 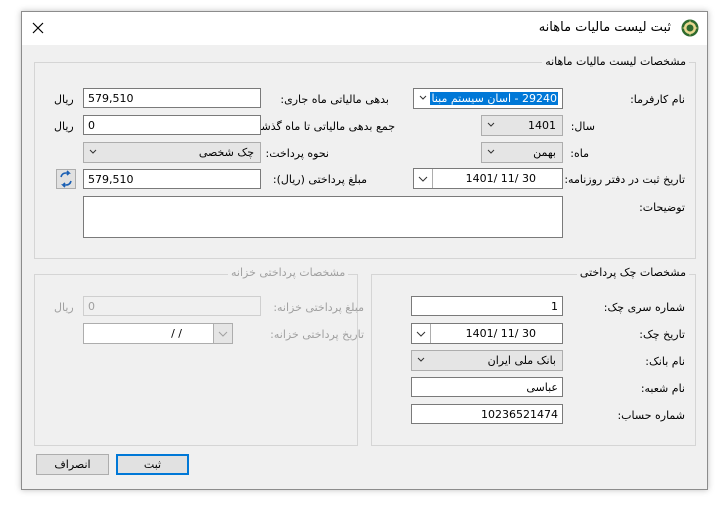 I want to click on journal-date-value: 1401/ 11/ 30, so click(x=500, y=178).